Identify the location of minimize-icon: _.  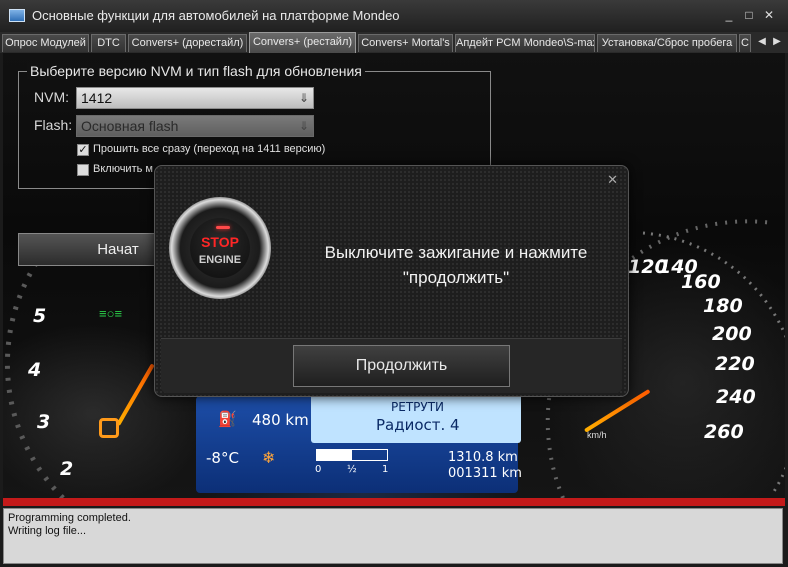
(729, 15).